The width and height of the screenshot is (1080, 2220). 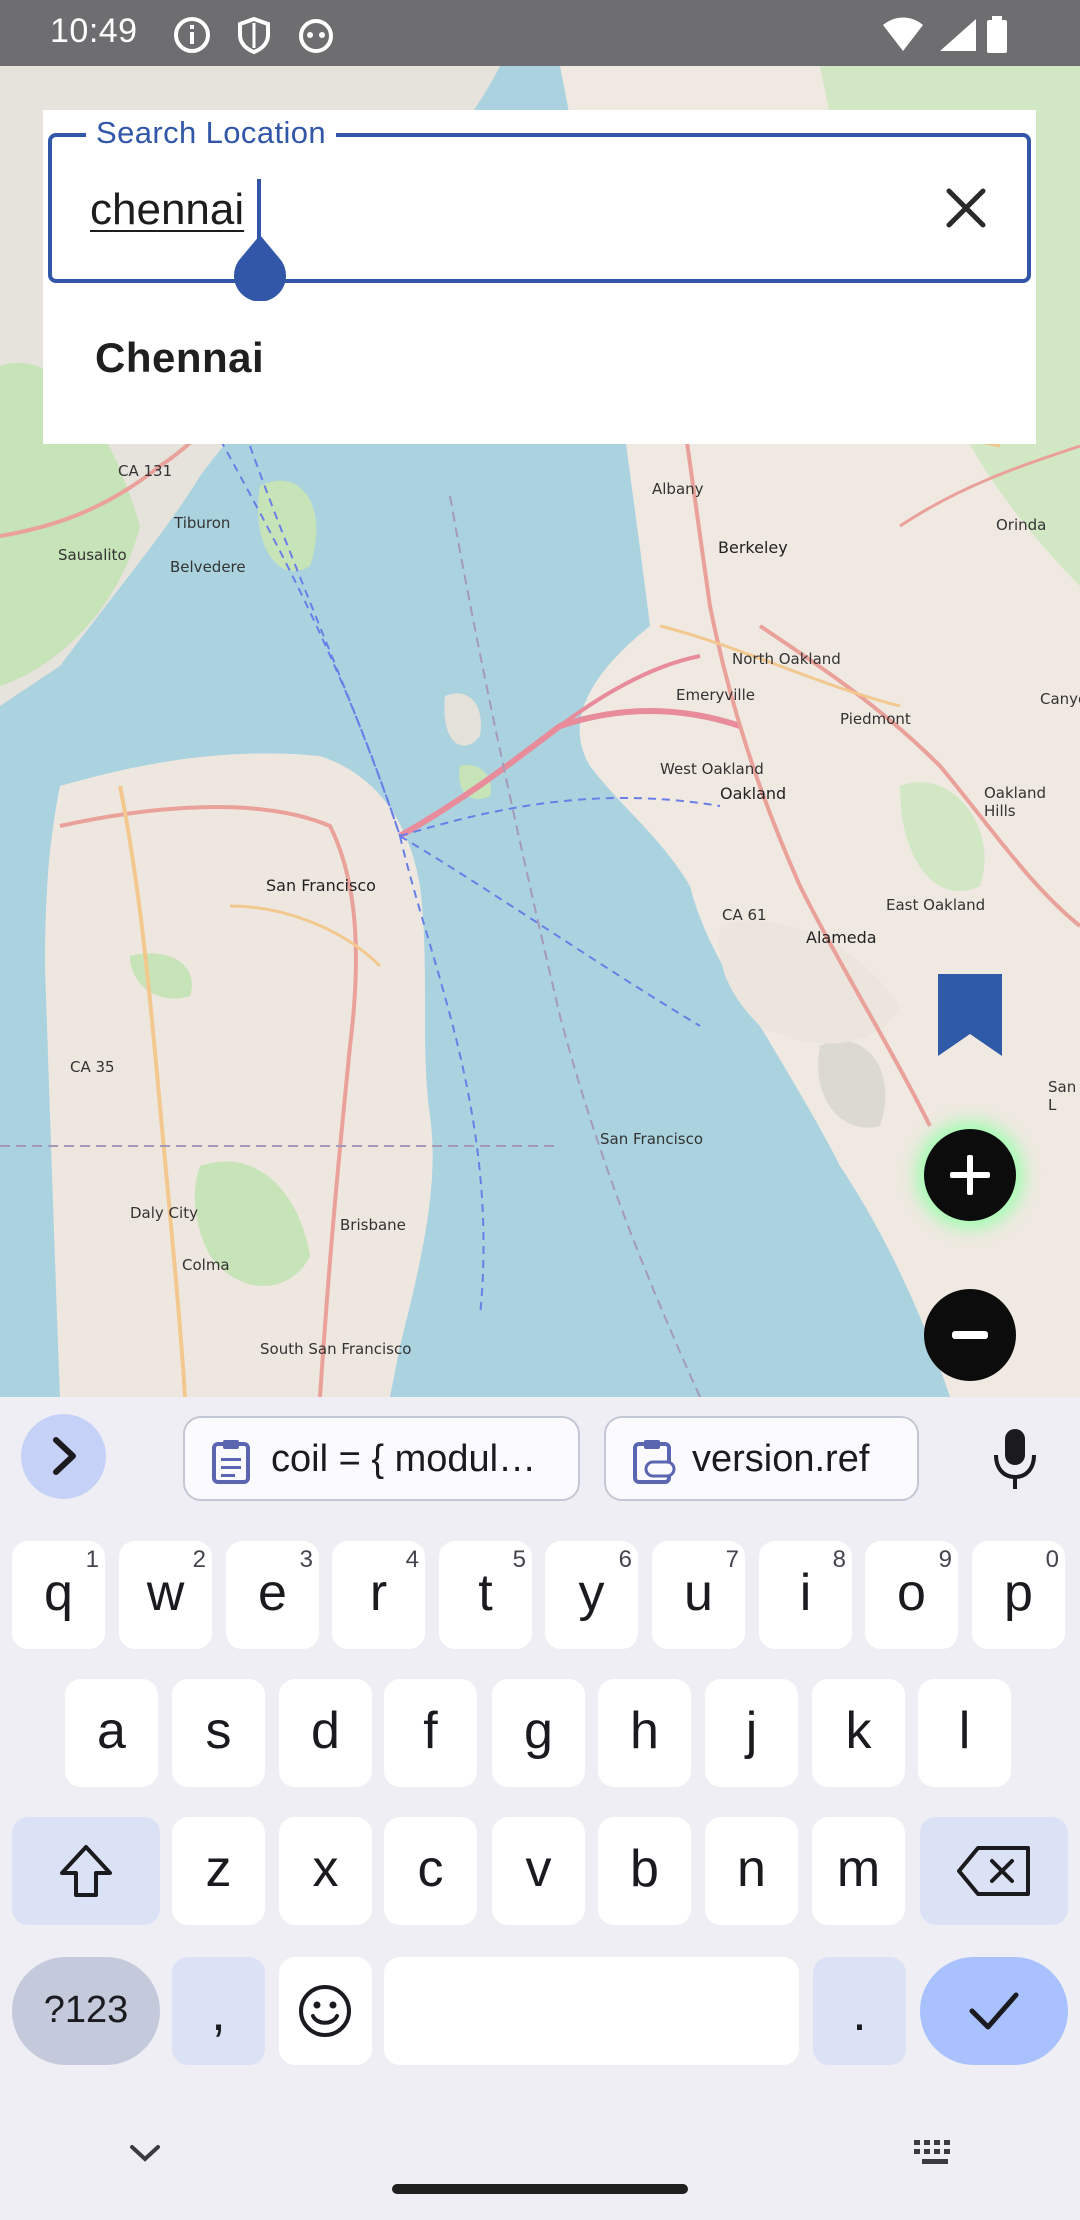 I want to click on key-number-hint: 3, so click(x=306, y=1559).